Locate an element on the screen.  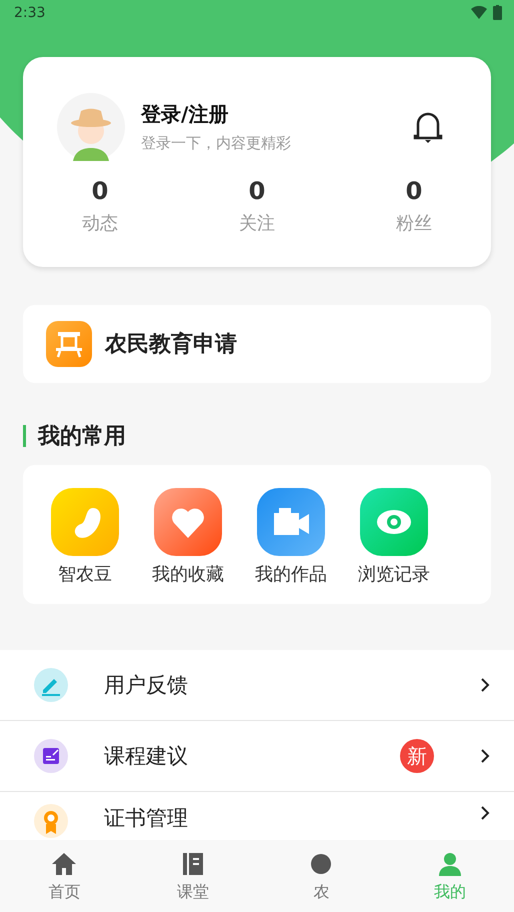
status-time: 2:33 is located at coordinates (30, 12).